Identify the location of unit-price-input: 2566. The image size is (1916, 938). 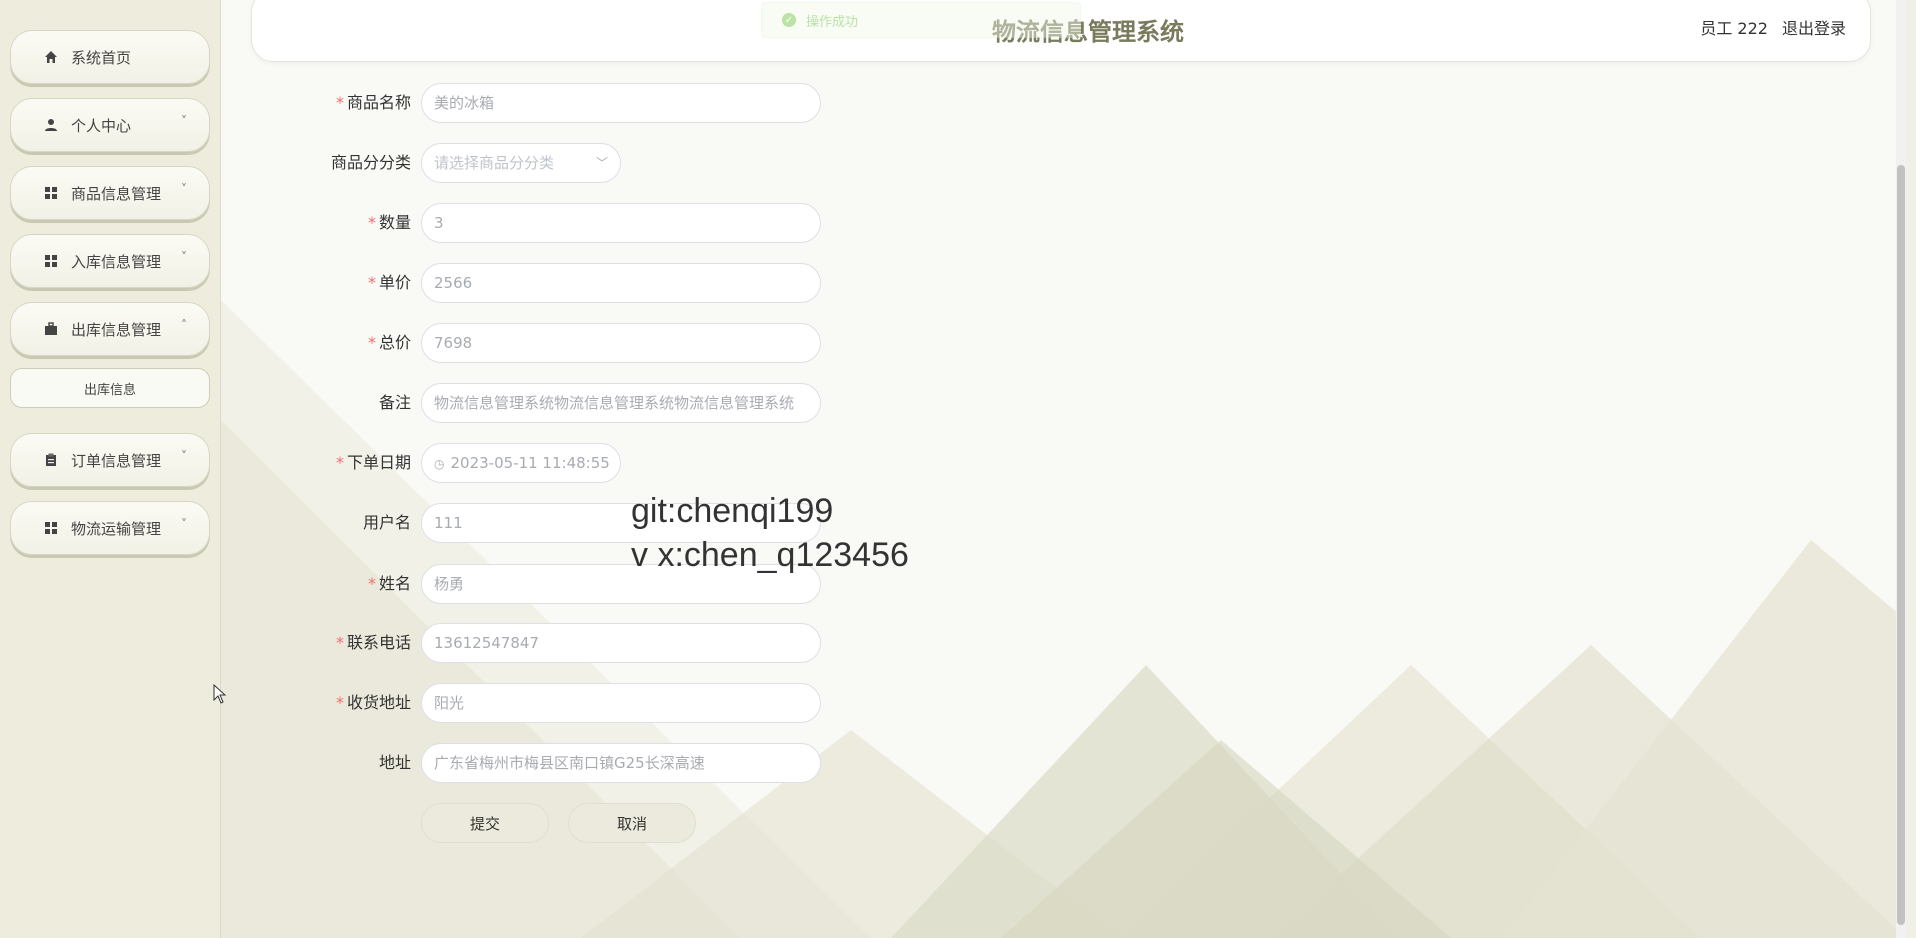
(621, 283).